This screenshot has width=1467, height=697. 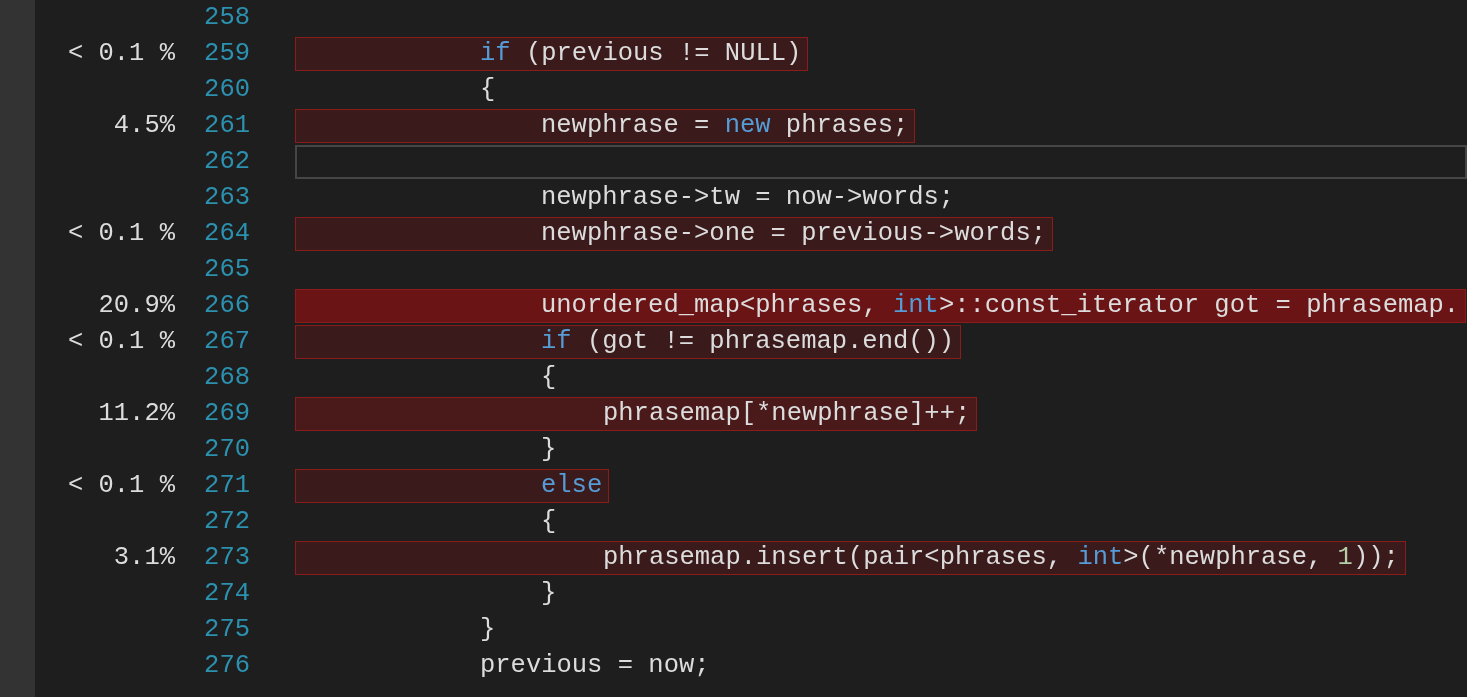 I want to click on line-number: 270, so click(x=227, y=449).